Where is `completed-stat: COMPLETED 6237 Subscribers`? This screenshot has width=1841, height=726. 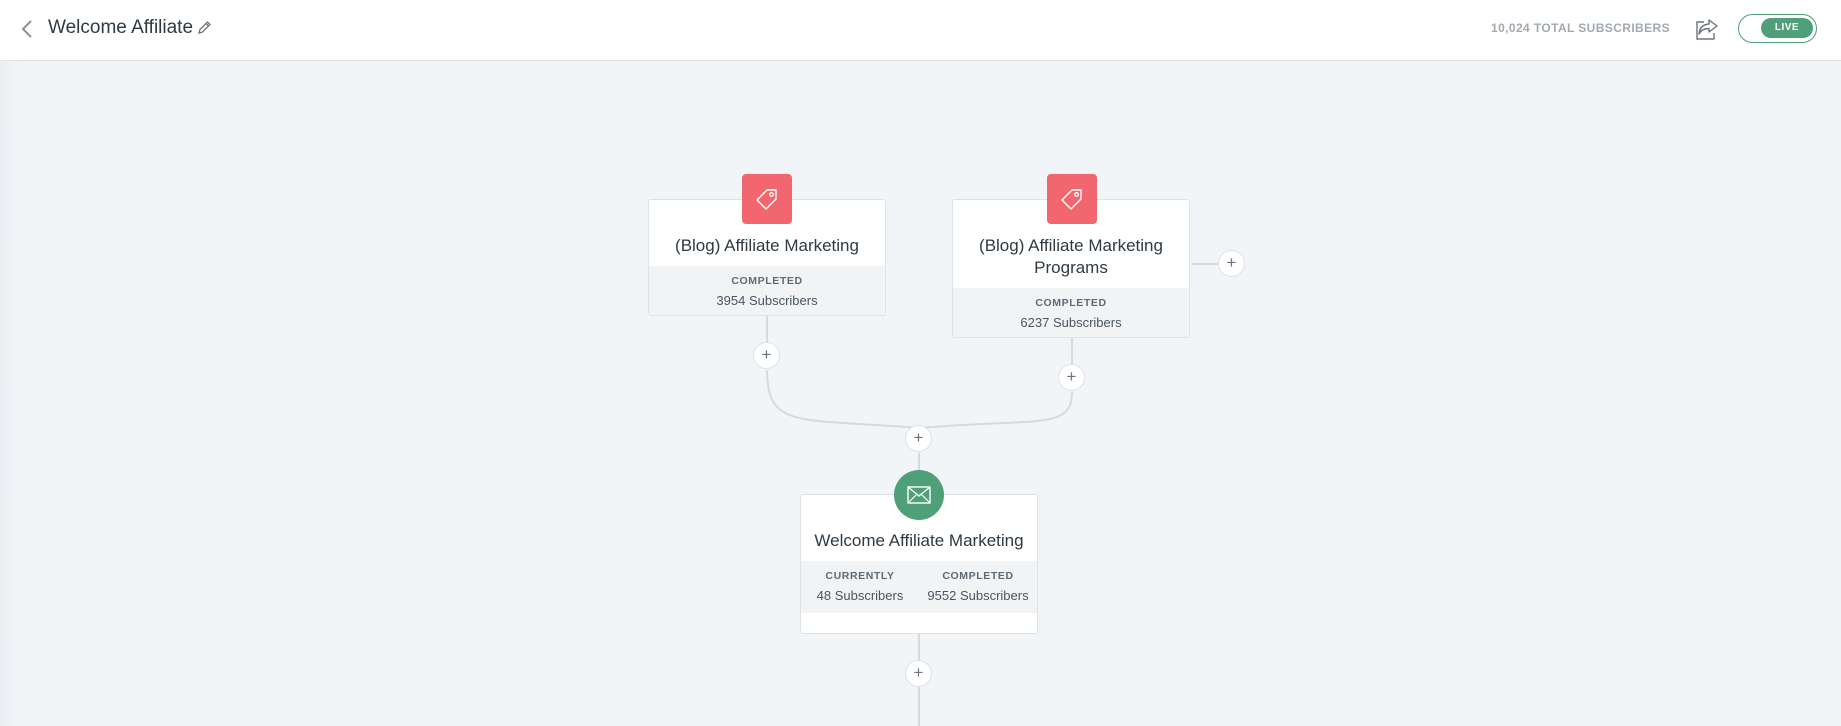
completed-stat: COMPLETED 6237 Subscribers is located at coordinates (1071, 312).